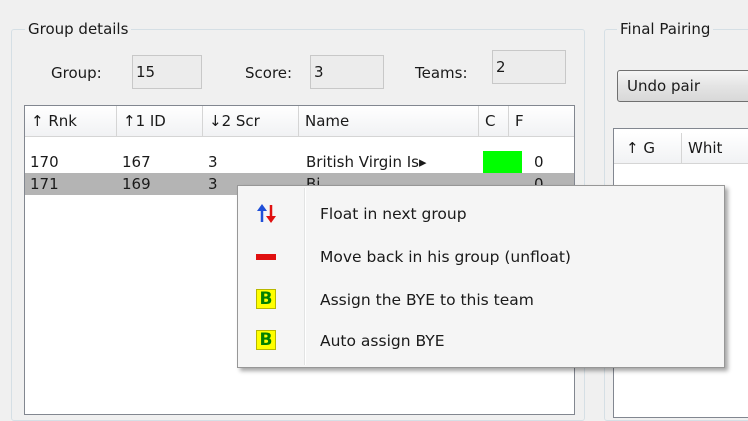  What do you see at coordinates (266, 340) in the screenshot?
I see `auto-bye-icon: B` at bounding box center [266, 340].